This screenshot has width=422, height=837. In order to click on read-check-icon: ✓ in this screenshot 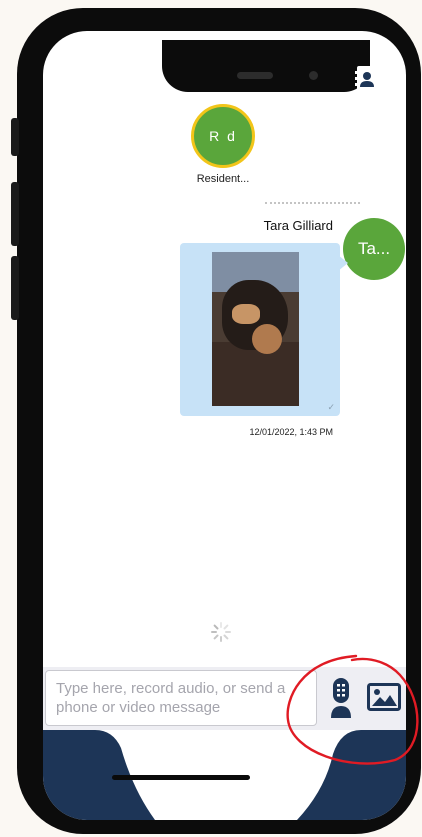, I will do `click(331, 407)`.